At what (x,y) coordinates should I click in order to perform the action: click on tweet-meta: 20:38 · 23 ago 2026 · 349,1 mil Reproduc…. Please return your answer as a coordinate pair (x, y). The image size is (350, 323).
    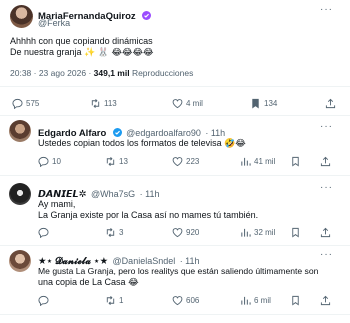
    Looking at the image, I should click on (101, 73).